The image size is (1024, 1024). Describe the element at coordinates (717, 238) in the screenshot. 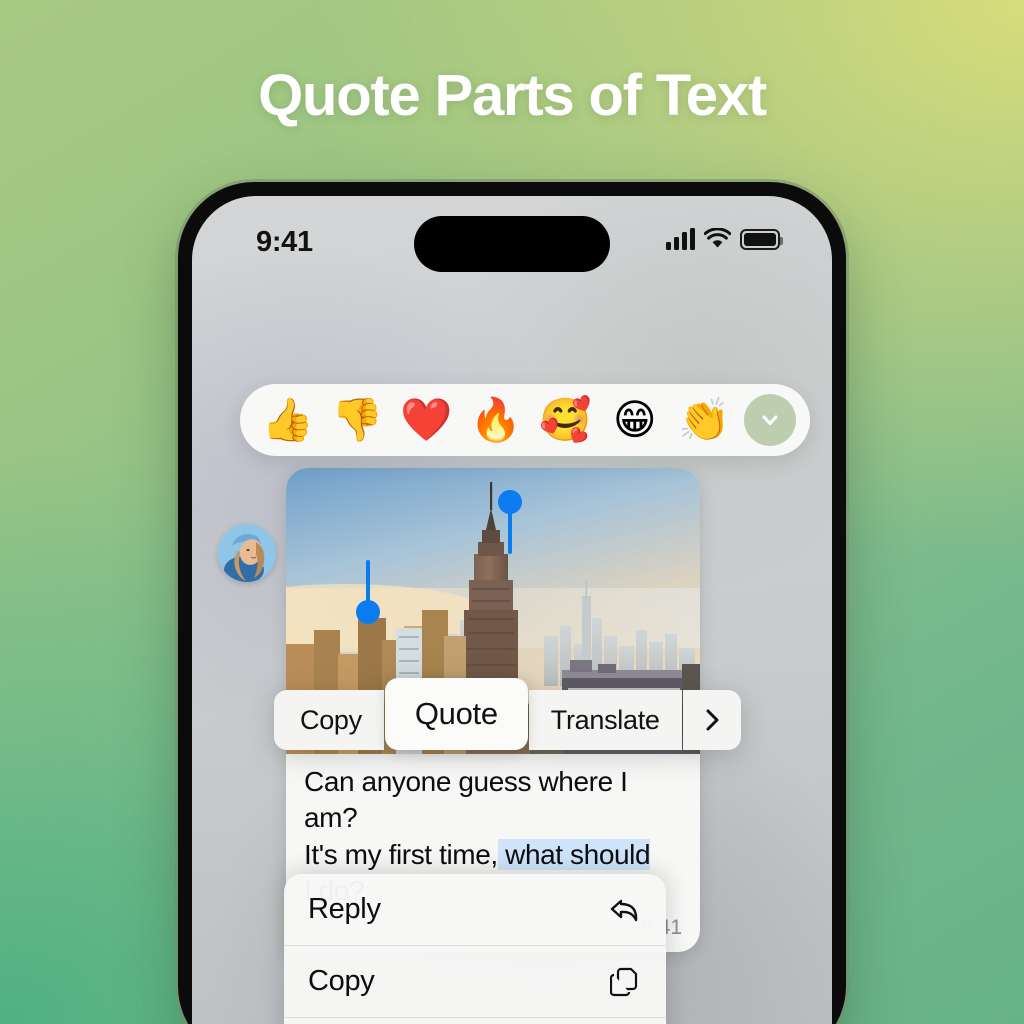

I see `wifi-icon` at that location.